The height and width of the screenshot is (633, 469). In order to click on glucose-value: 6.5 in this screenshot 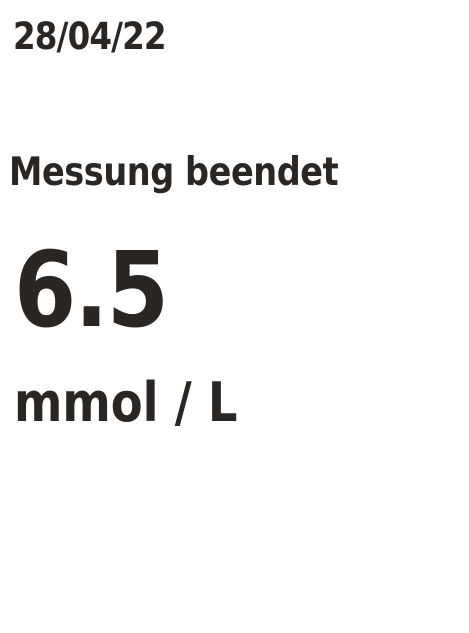, I will do `click(91, 290)`.